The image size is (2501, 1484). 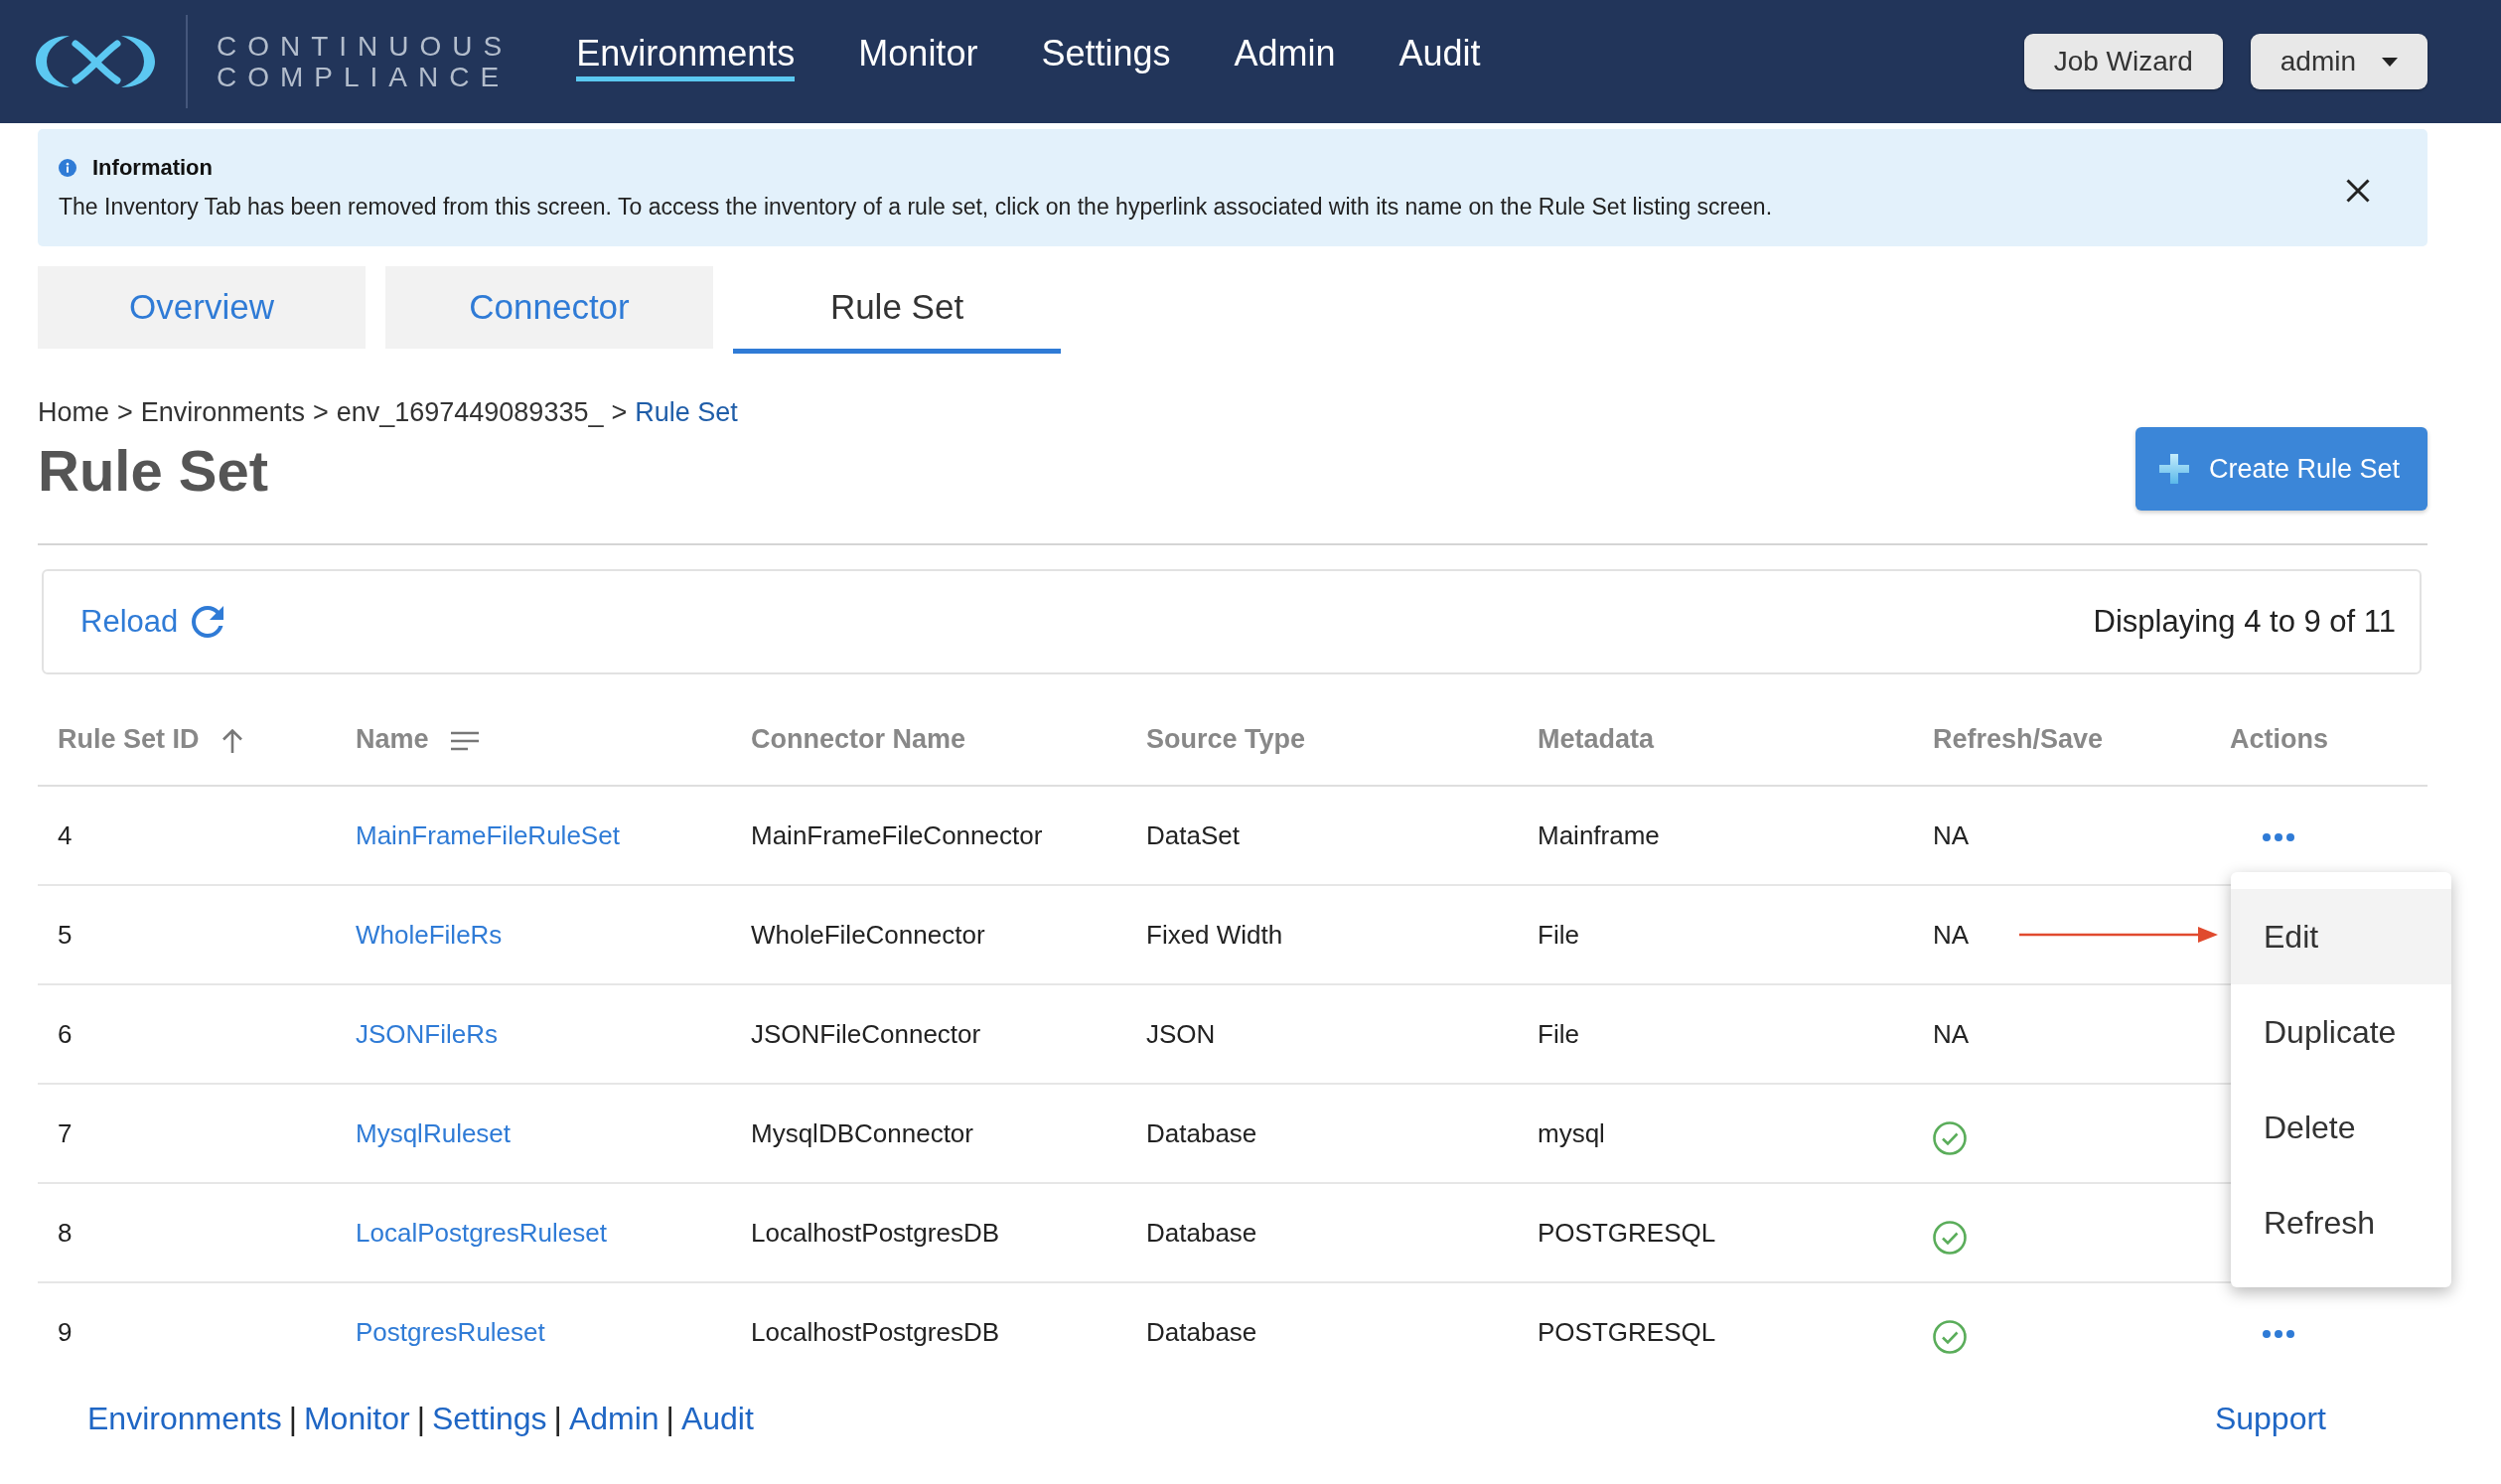 I want to click on name-link: PostgresRuleset, so click(x=450, y=1332).